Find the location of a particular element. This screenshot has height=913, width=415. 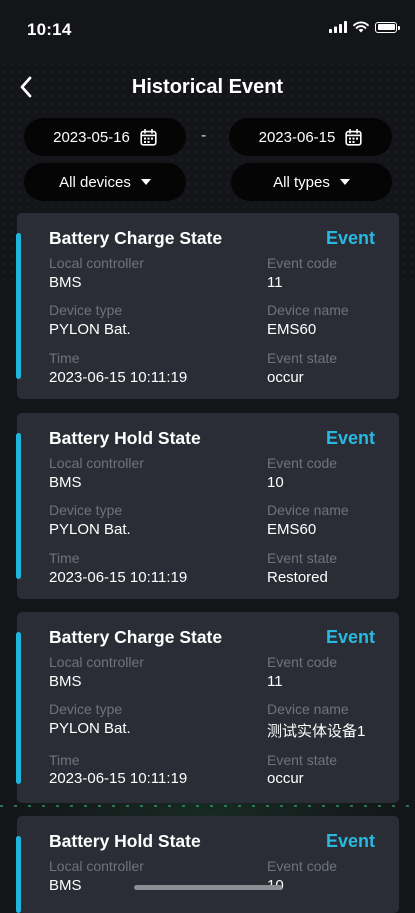

type-filter-dropdown: All types is located at coordinates (311, 182).